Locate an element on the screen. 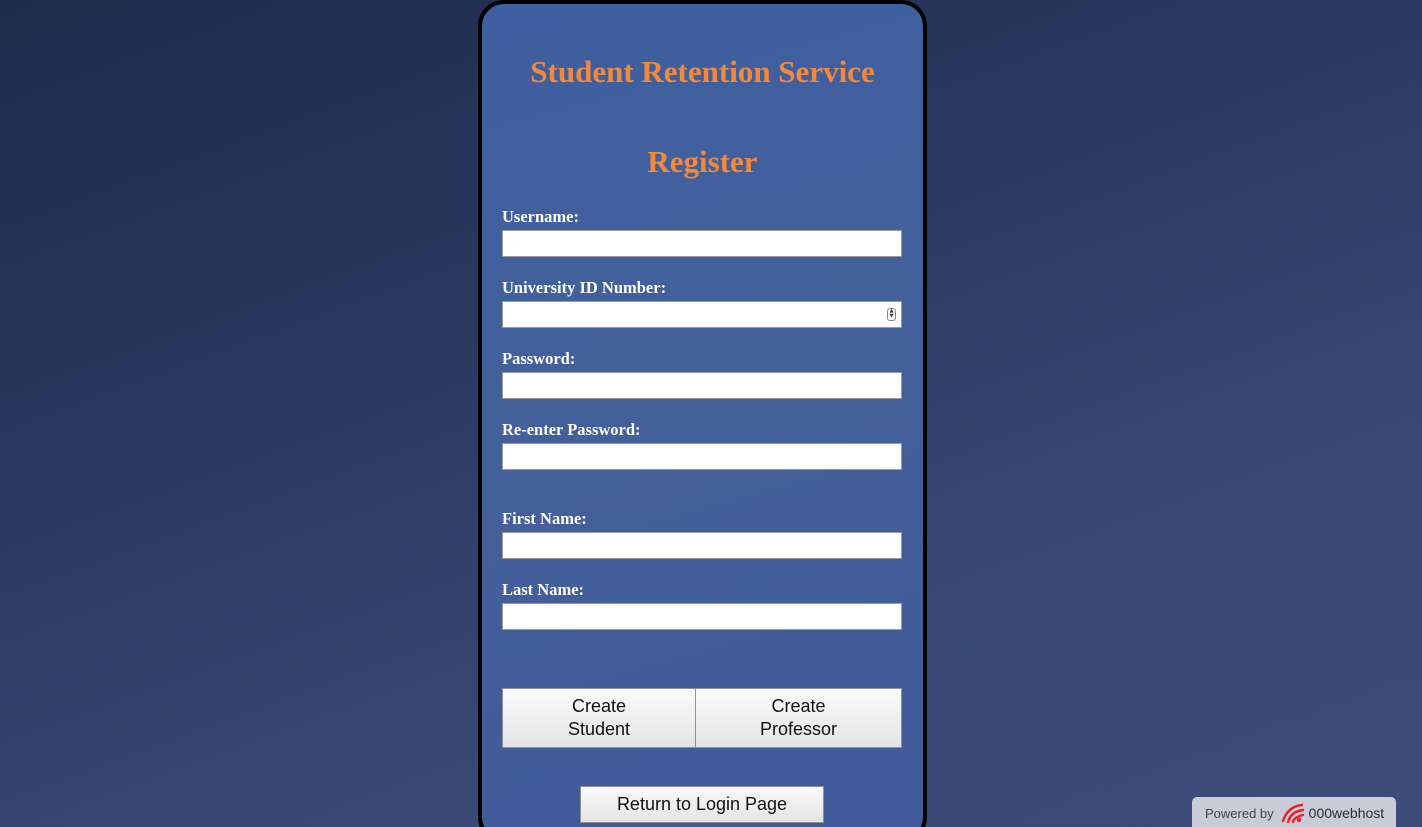  username-label: Username: is located at coordinates (540, 216).